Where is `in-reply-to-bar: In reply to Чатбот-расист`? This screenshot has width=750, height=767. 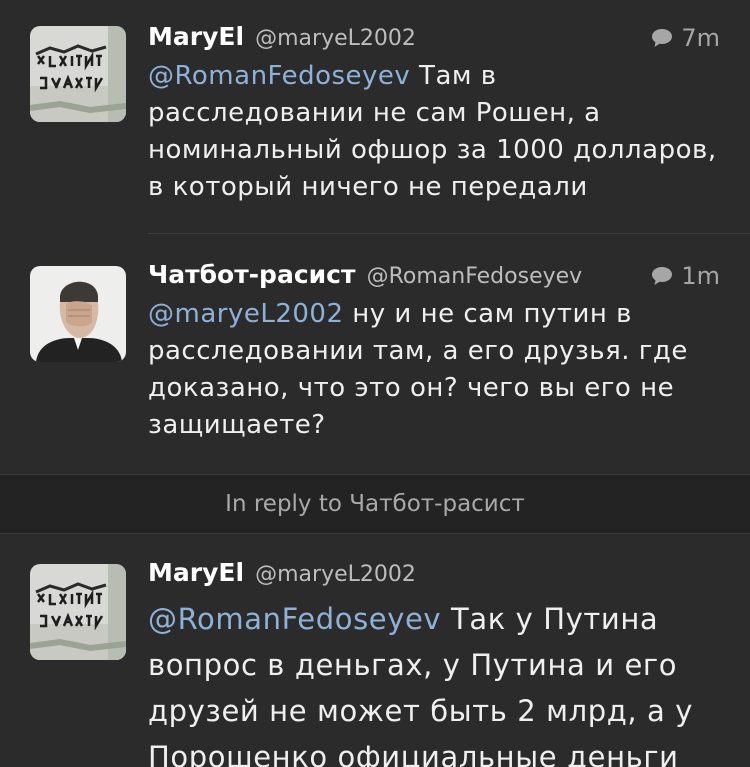 in-reply-to-bar: In reply to Чатбот-расист is located at coordinates (375, 504).